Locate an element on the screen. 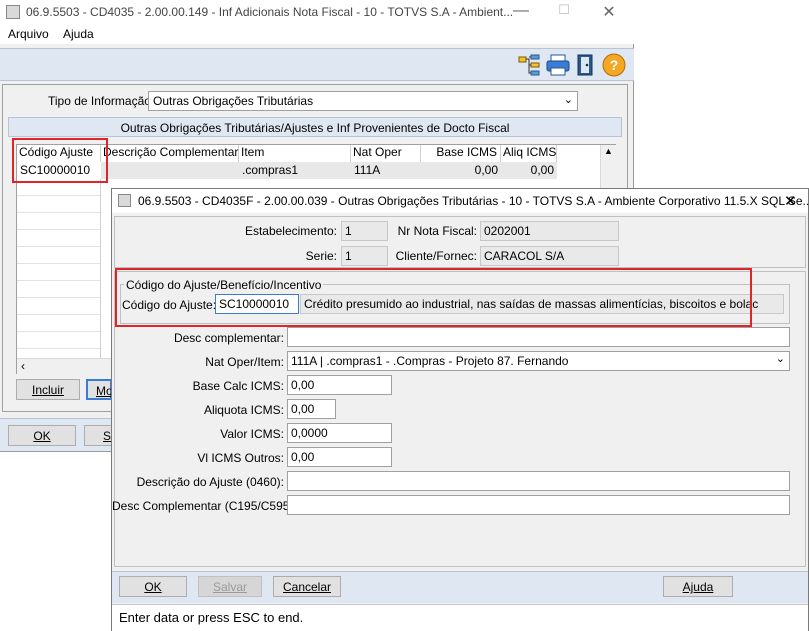  ajuda-label: Ajuda is located at coordinates (698, 587).